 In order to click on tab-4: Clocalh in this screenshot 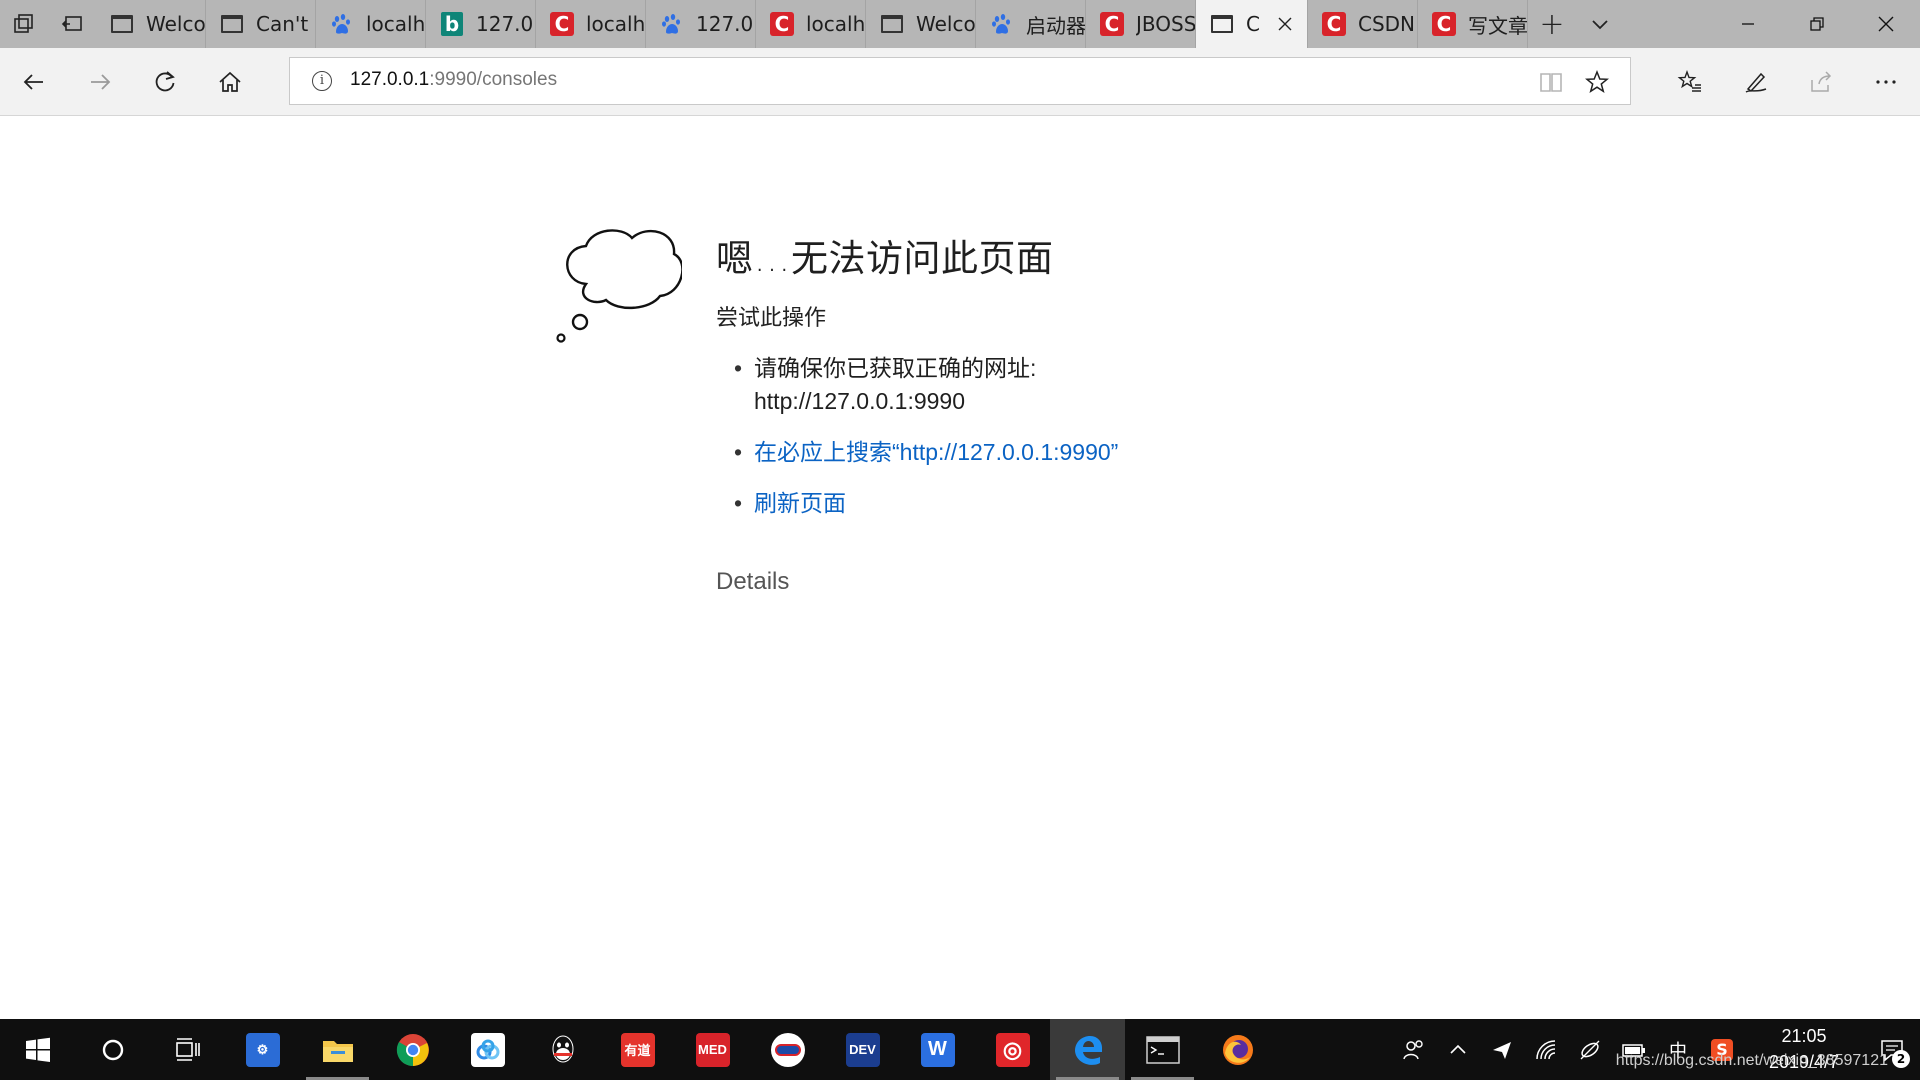, I will do `click(591, 24)`.